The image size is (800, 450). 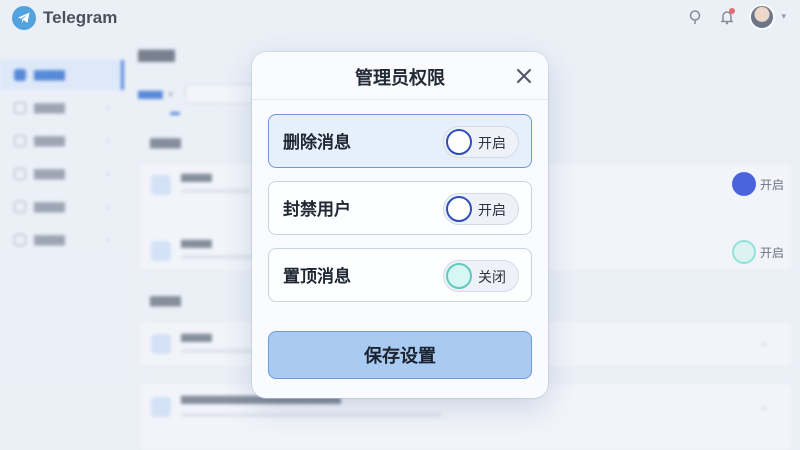 What do you see at coordinates (317, 210) in the screenshot?
I see `permission-label: 封禁用户` at bounding box center [317, 210].